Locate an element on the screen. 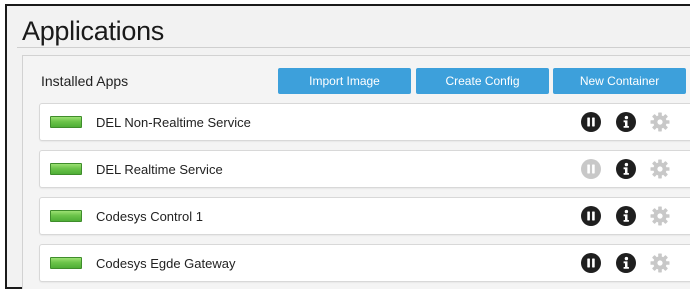 This screenshot has height=293, width=690. create-config-button: Create Config is located at coordinates (482, 81).